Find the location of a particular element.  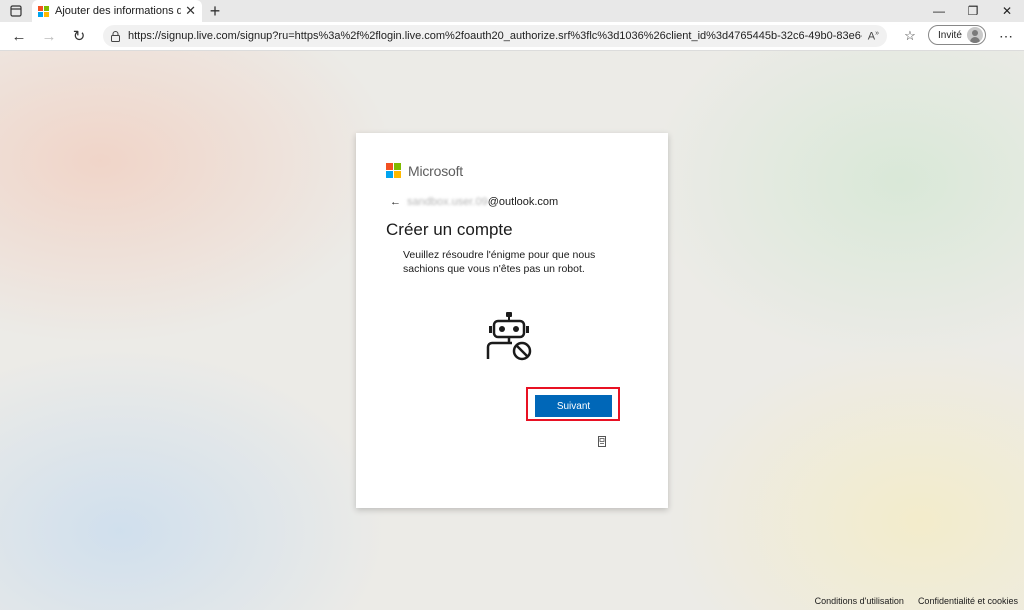

favicon-microsoft-icon is located at coordinates (43, 11).